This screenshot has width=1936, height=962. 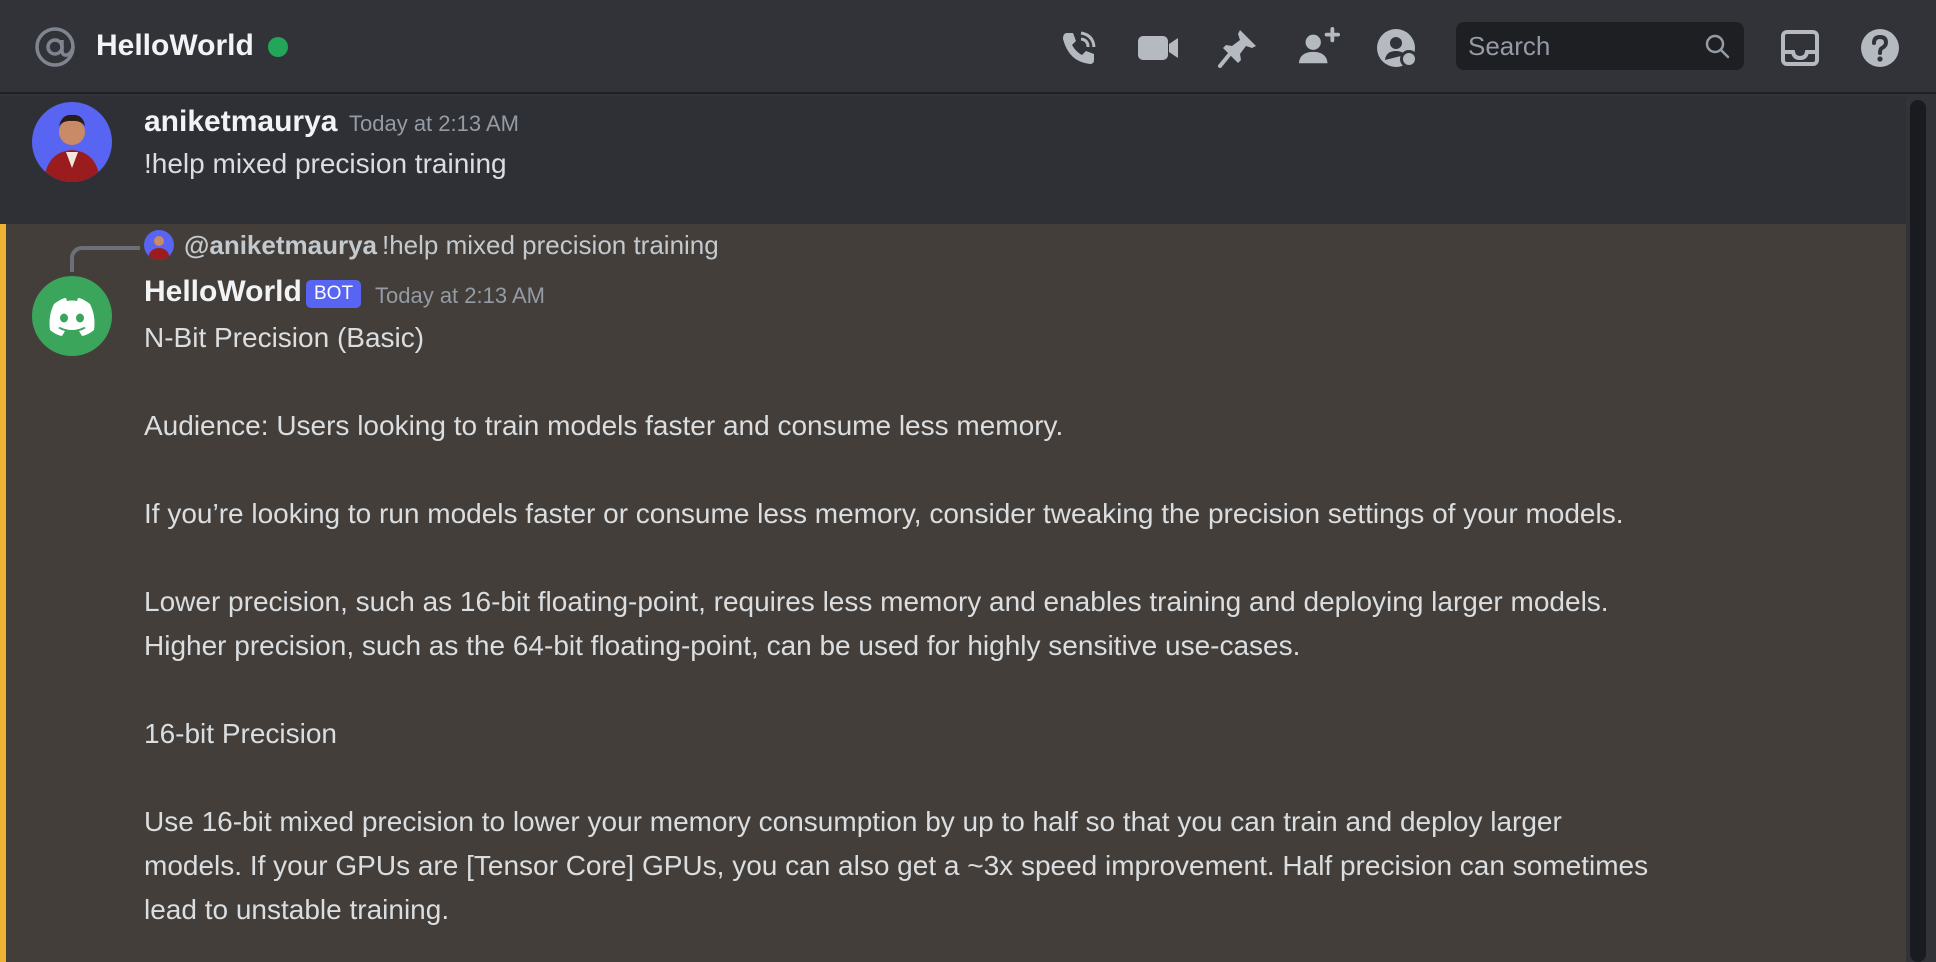 I want to click on search-box, so click(x=1600, y=46).